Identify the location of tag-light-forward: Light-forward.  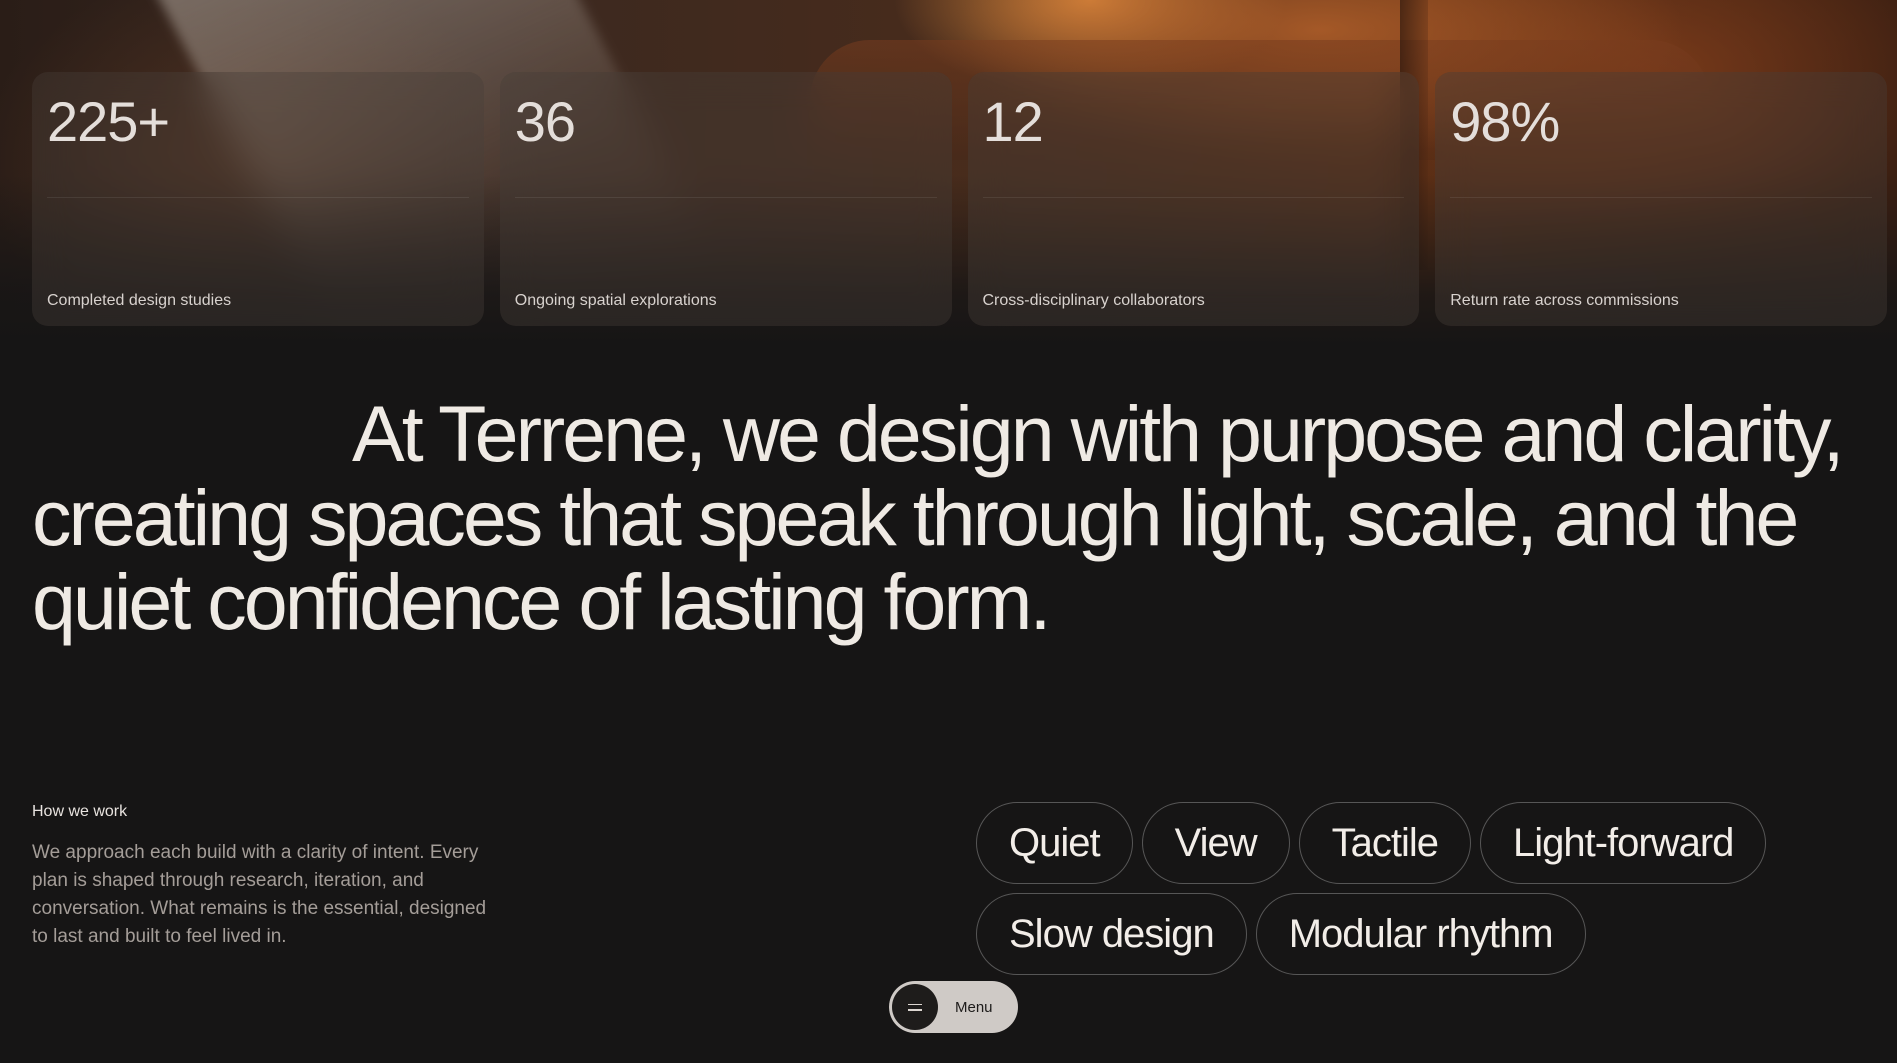
(1623, 843).